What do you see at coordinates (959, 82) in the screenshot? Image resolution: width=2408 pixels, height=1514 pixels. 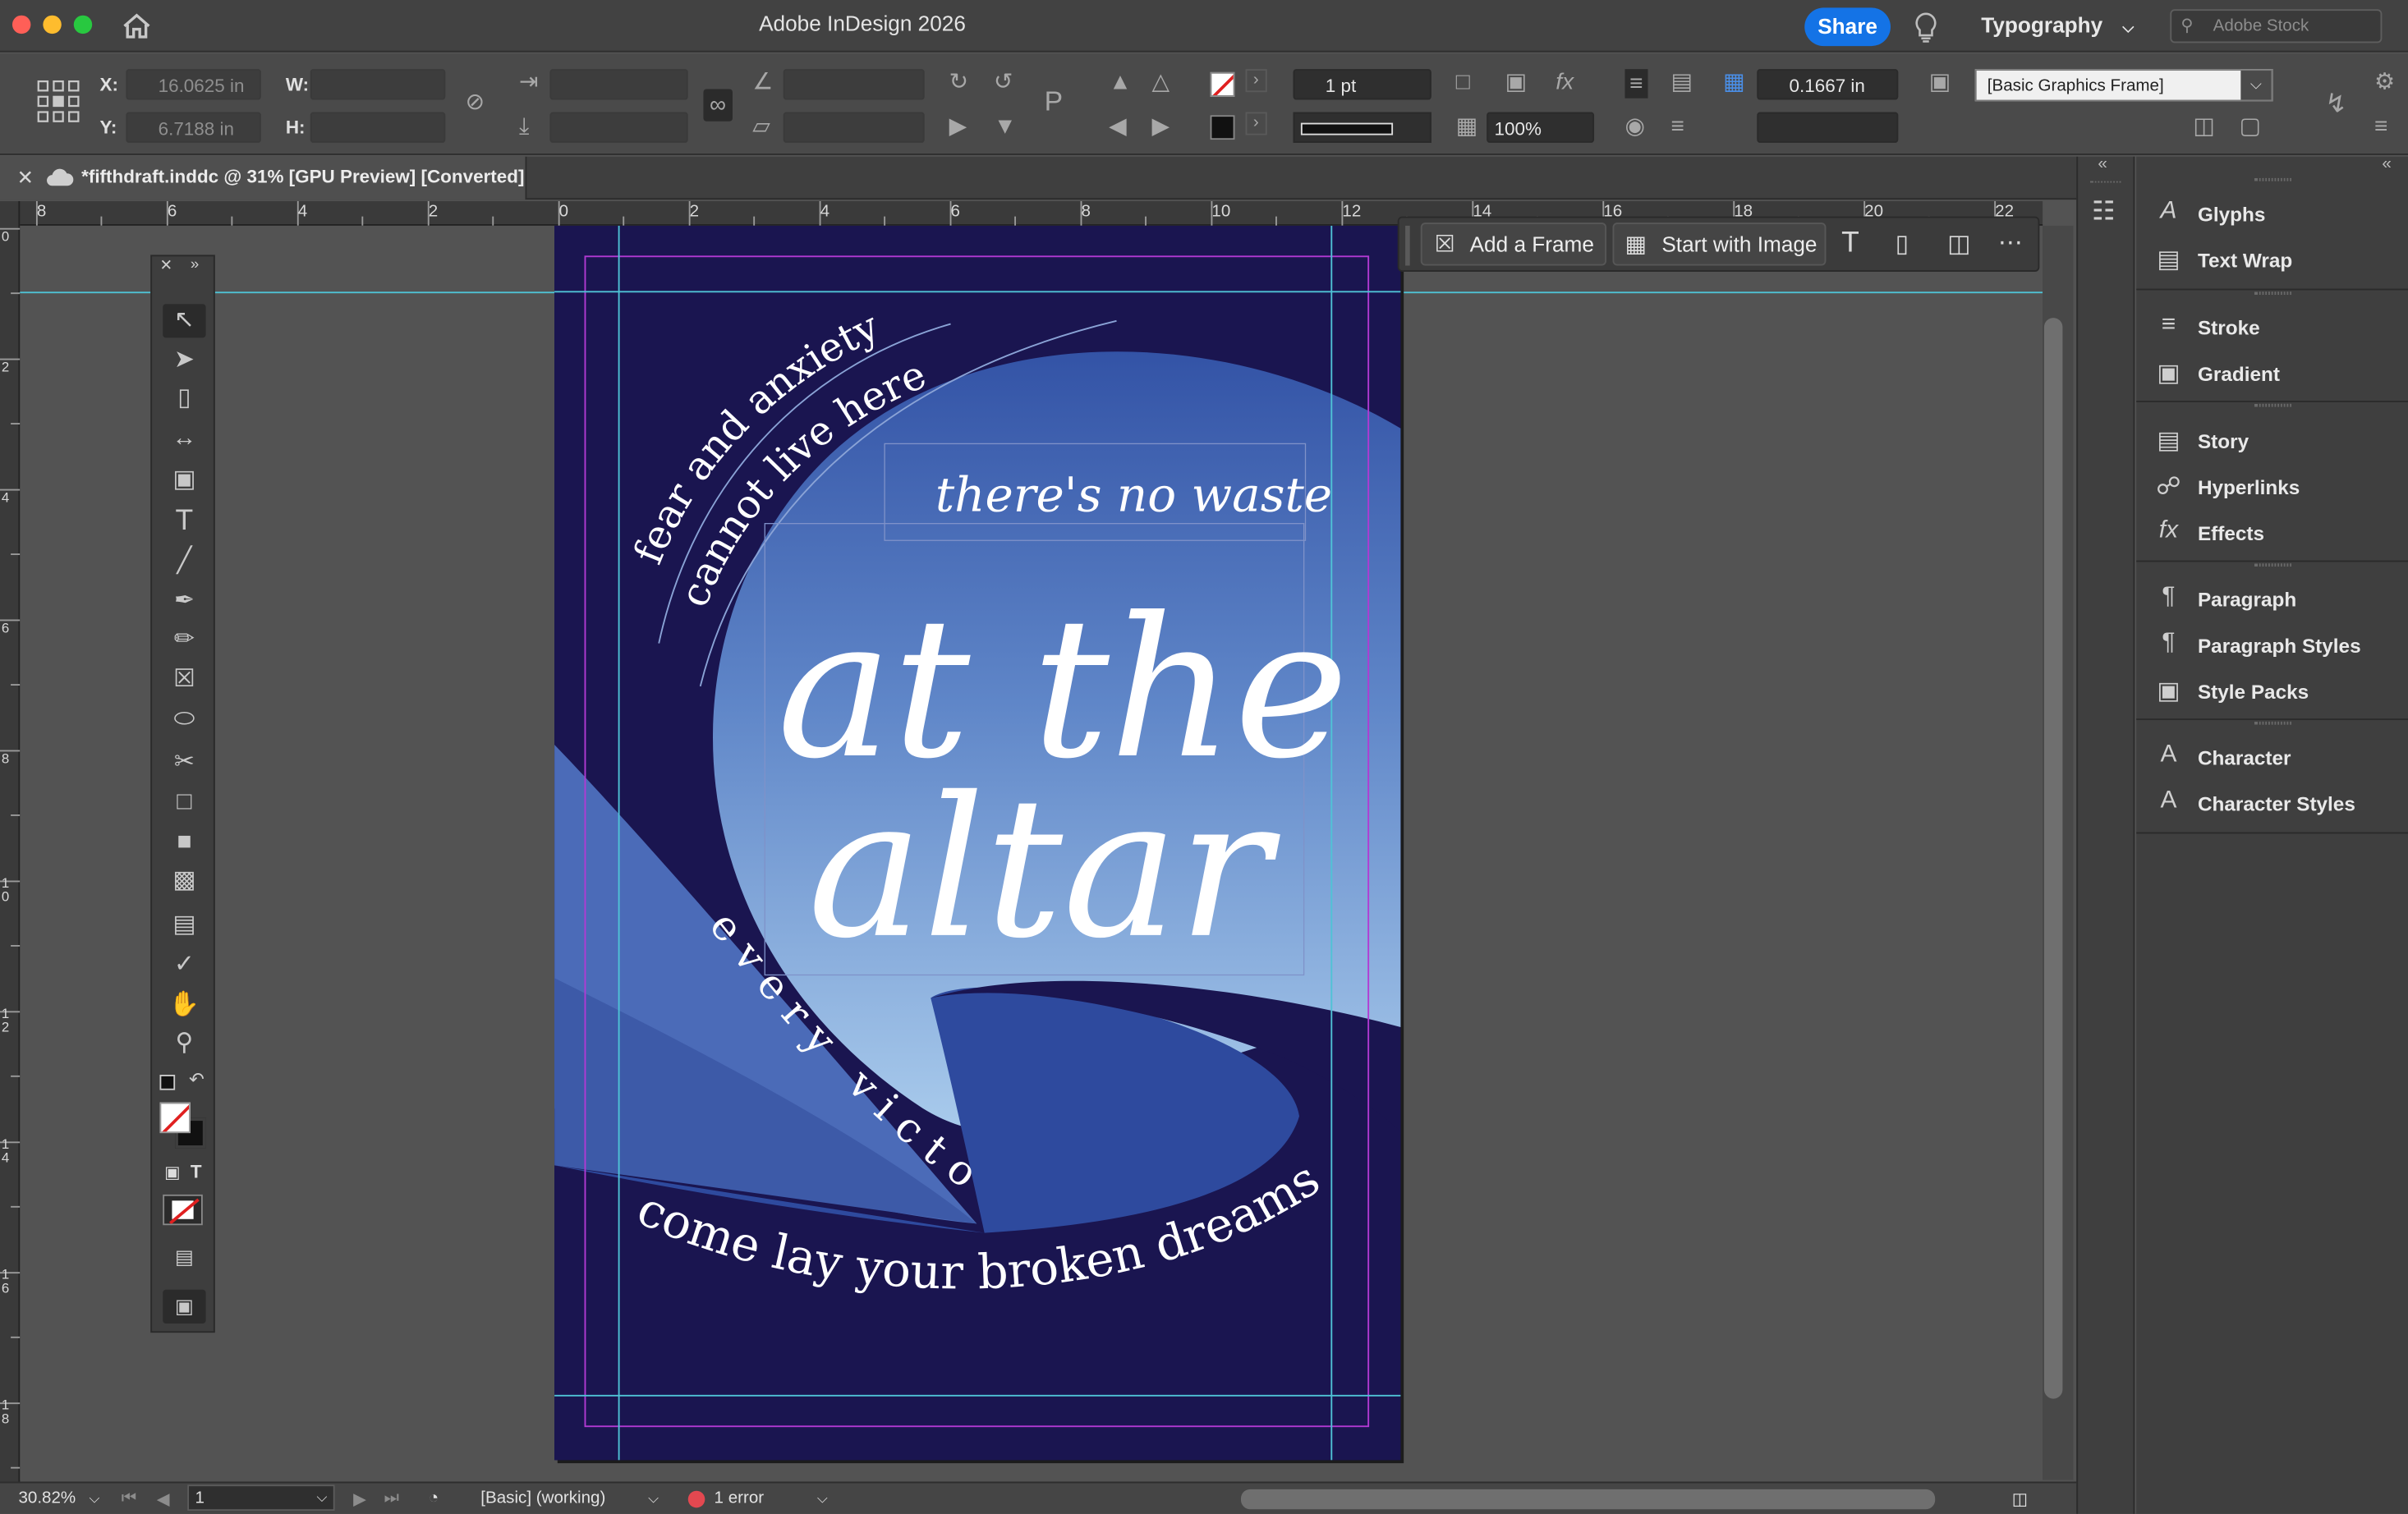 I see `rotate-clockwise-icon: ↻` at bounding box center [959, 82].